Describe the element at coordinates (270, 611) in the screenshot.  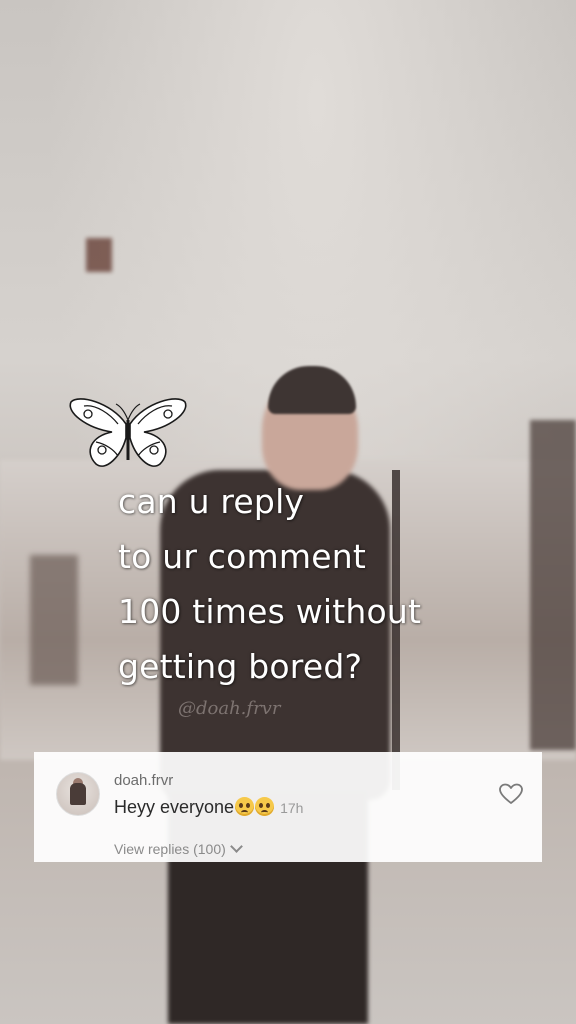
I see `caption-line: 100 times without` at that location.